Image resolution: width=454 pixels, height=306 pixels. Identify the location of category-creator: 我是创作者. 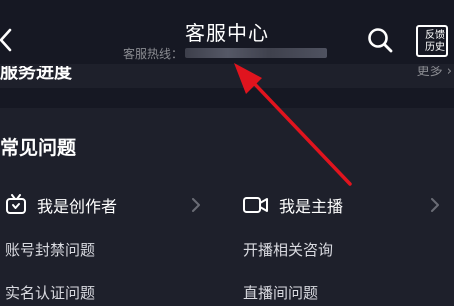
(61, 205).